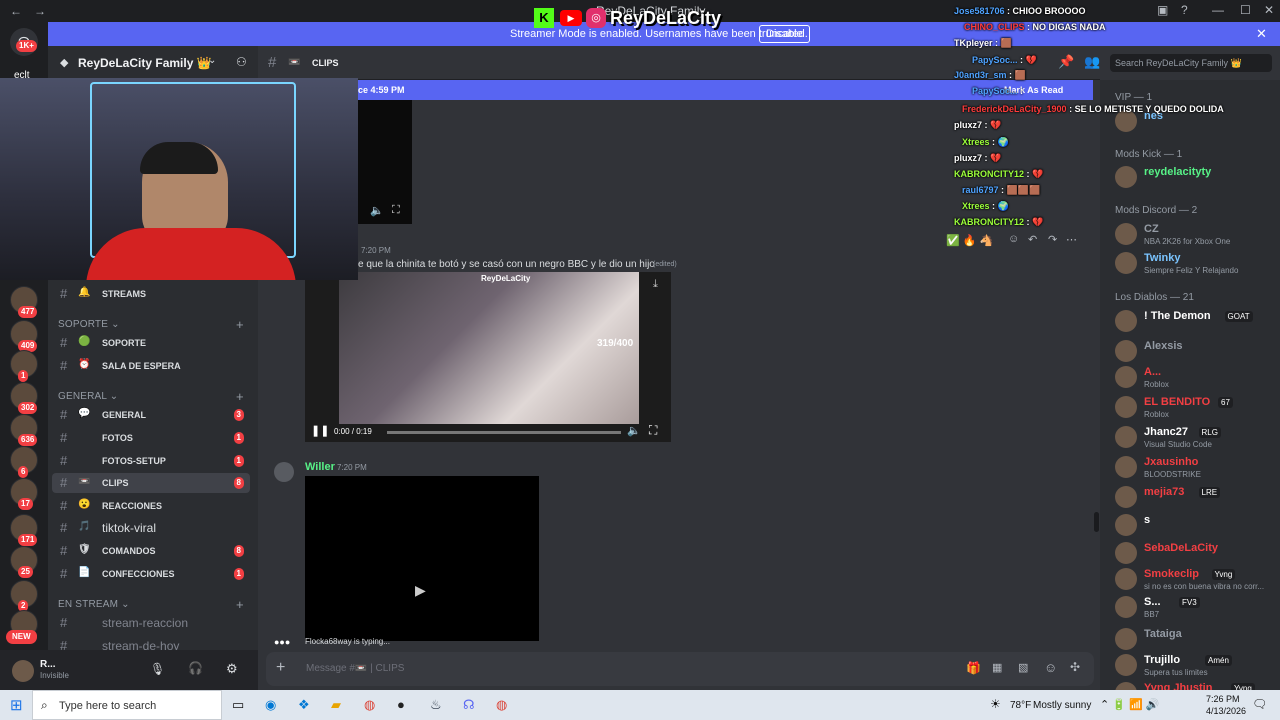 The image size is (1280, 720). What do you see at coordinates (1195, 554) in the screenshot?
I see `member-item: SebaDeLaCity` at bounding box center [1195, 554].